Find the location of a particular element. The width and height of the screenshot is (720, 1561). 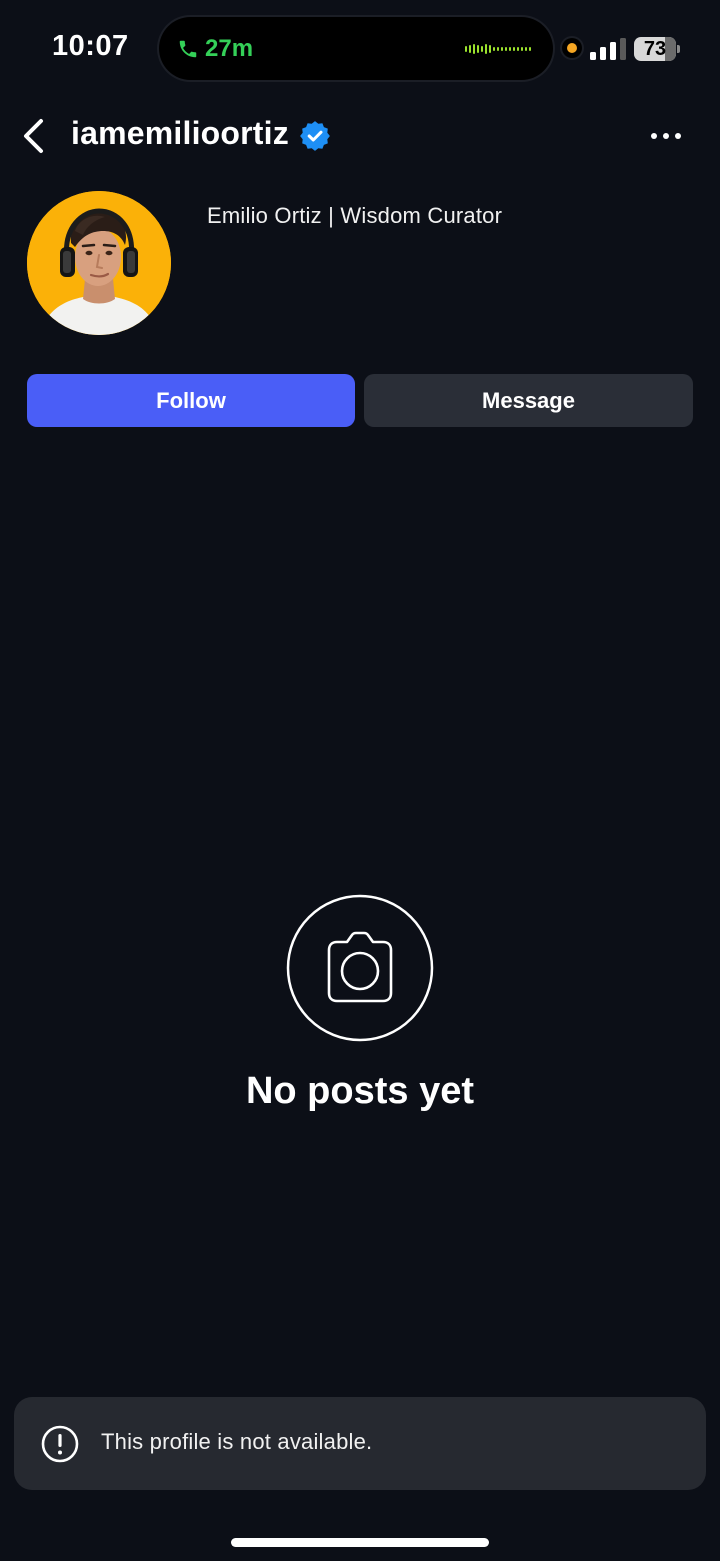

battery-percent: 73 is located at coordinates (655, 49).